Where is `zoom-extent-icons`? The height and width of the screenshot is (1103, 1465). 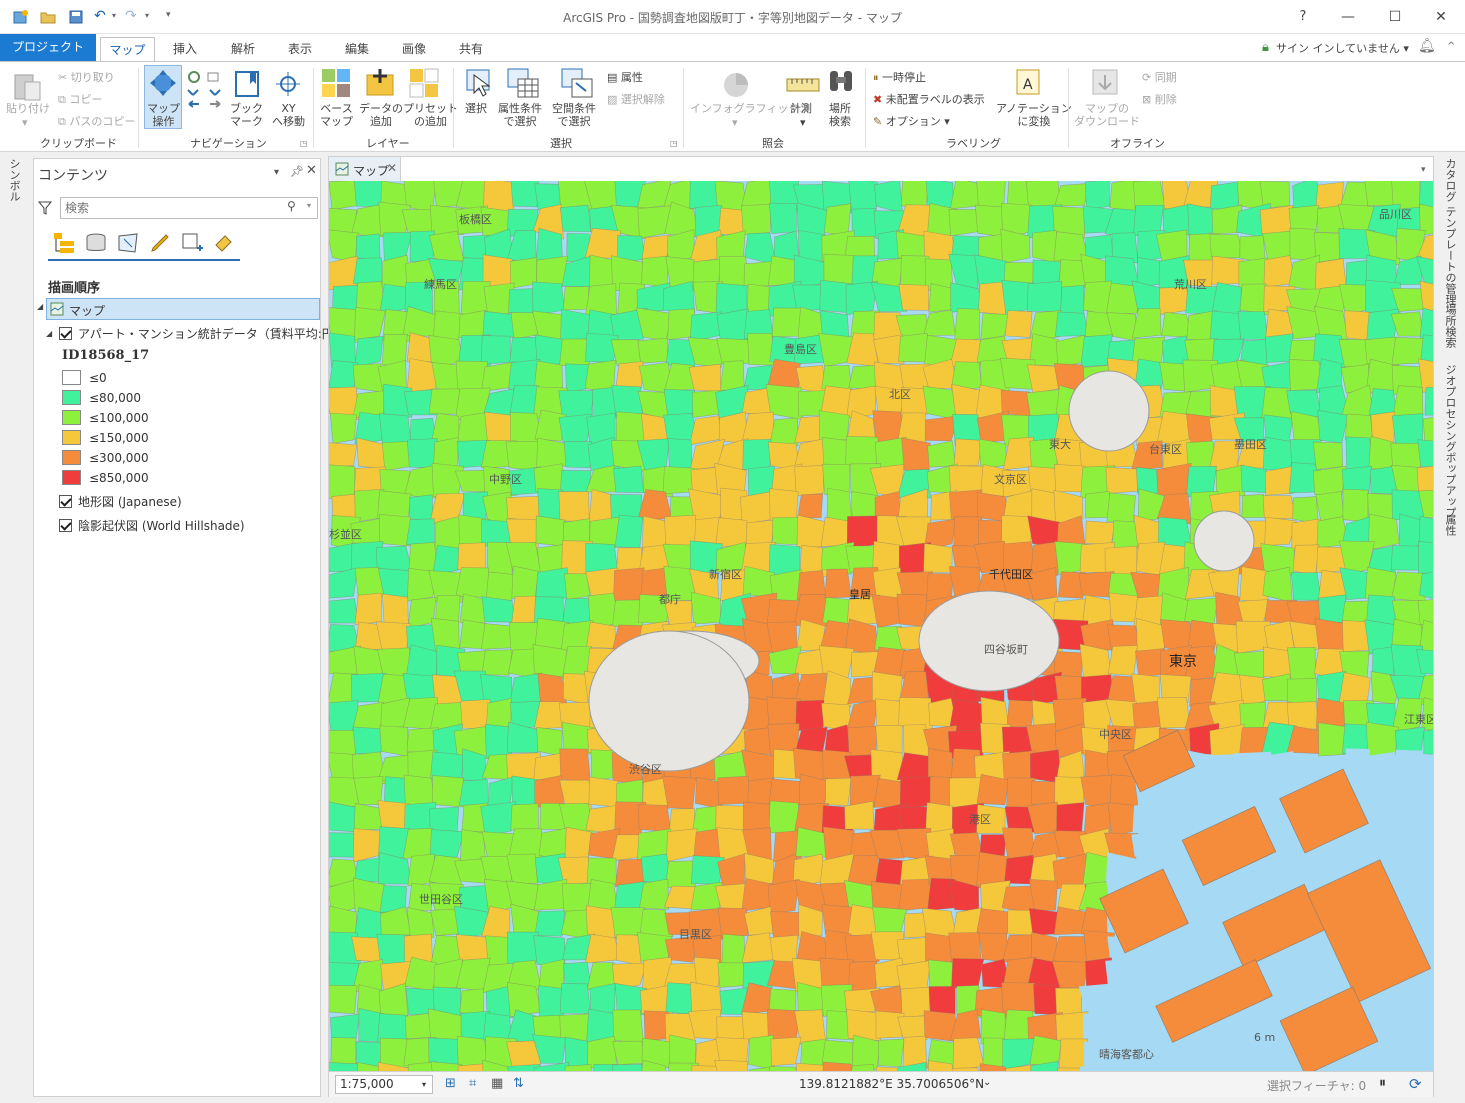 zoom-extent-icons is located at coordinates (205, 90).